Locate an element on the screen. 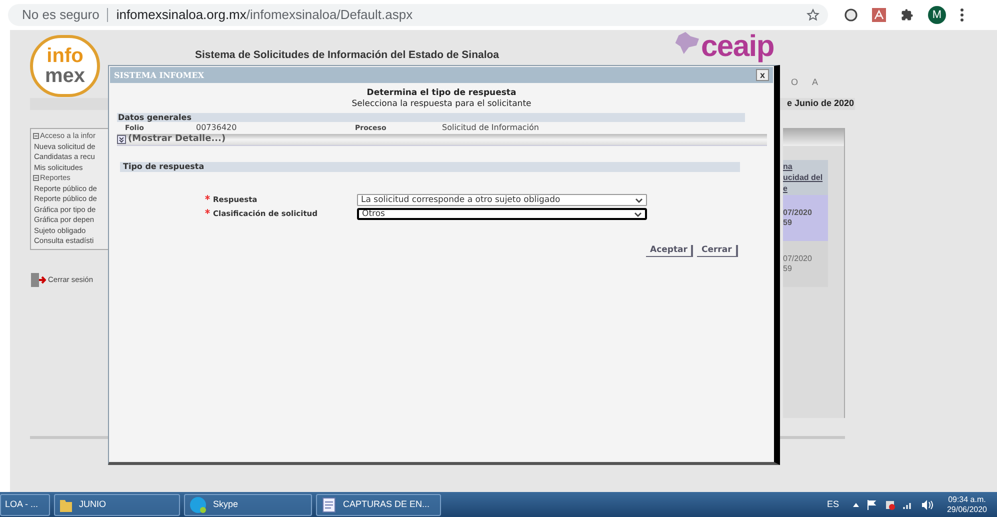 The width and height of the screenshot is (997, 517). security-label: No es seguro is located at coordinates (61, 15).